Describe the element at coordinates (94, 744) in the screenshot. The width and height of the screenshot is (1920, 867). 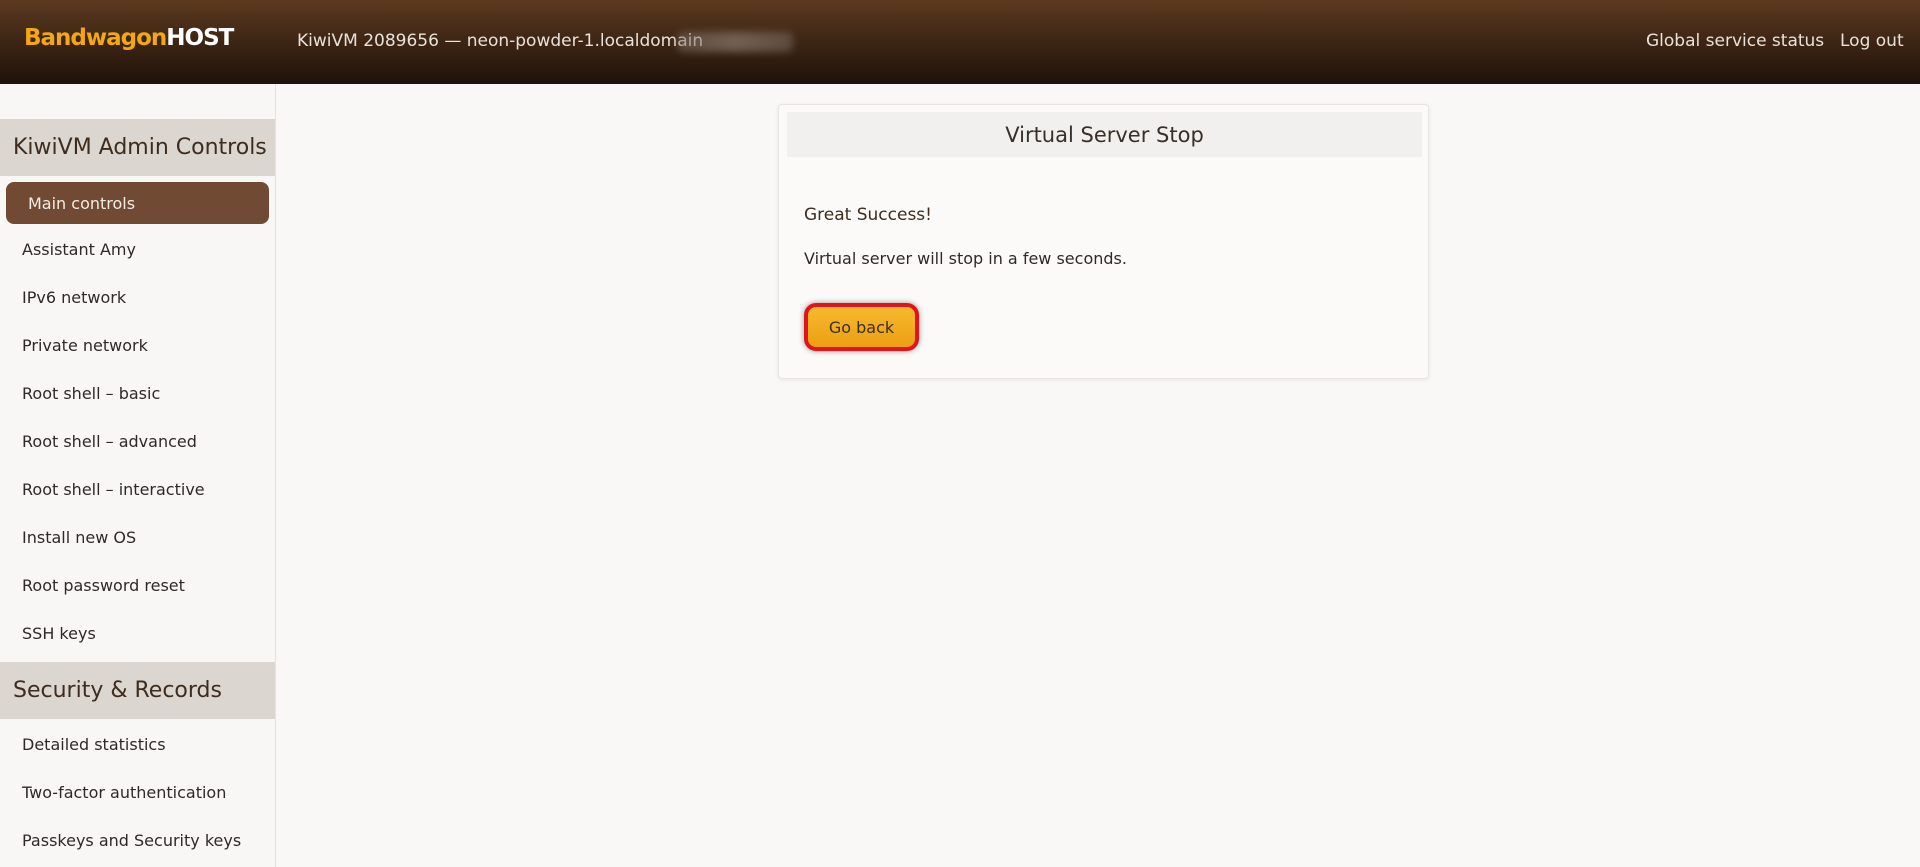
I see `sidebar-item-detailed-statistics: Detailed statistics` at that location.